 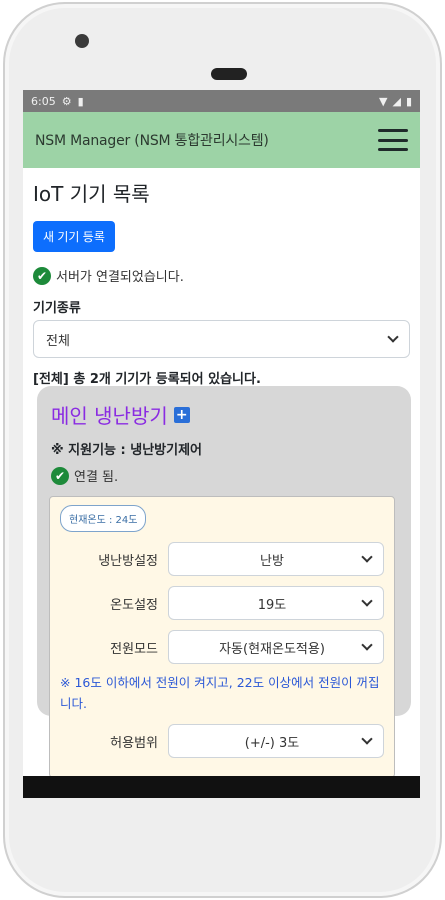 I want to click on tolerance-value: (+/-) 3도, so click(x=272, y=743).